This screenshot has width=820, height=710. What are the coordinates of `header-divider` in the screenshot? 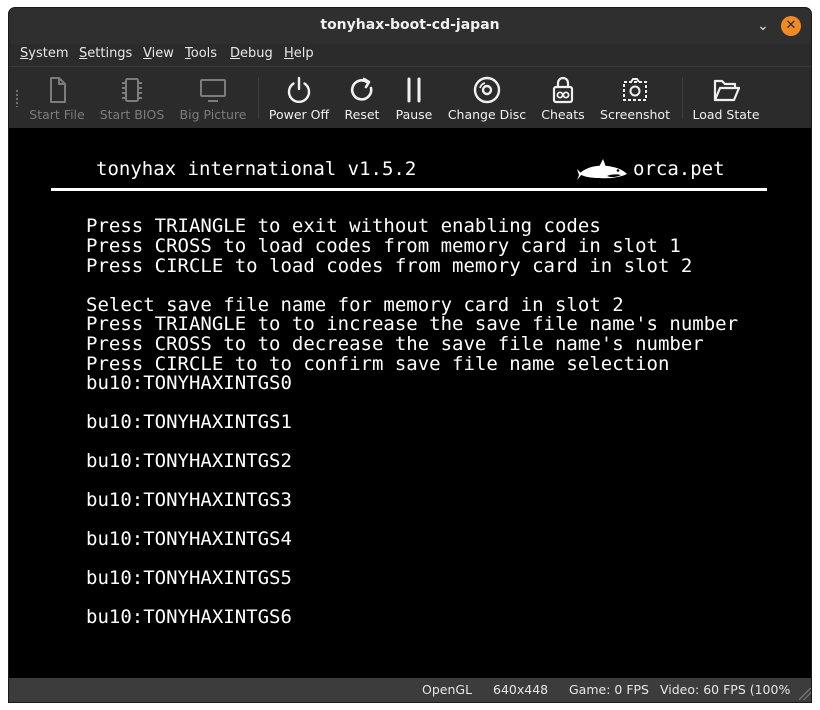 It's located at (409, 189).